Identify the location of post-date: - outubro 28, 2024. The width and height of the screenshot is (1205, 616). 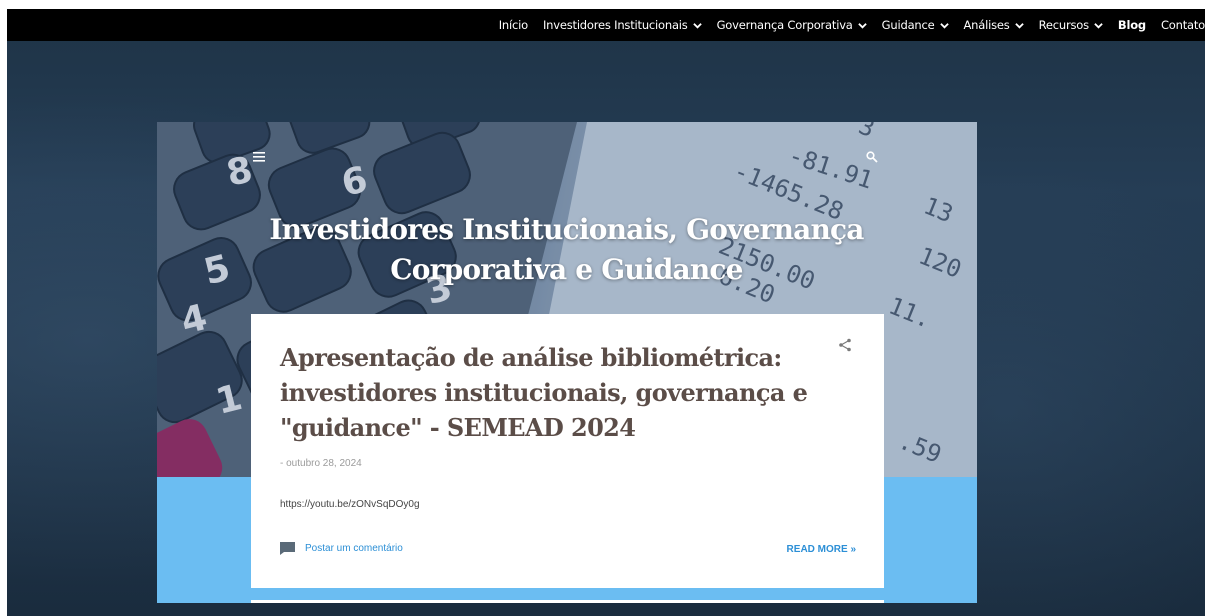
(321, 463).